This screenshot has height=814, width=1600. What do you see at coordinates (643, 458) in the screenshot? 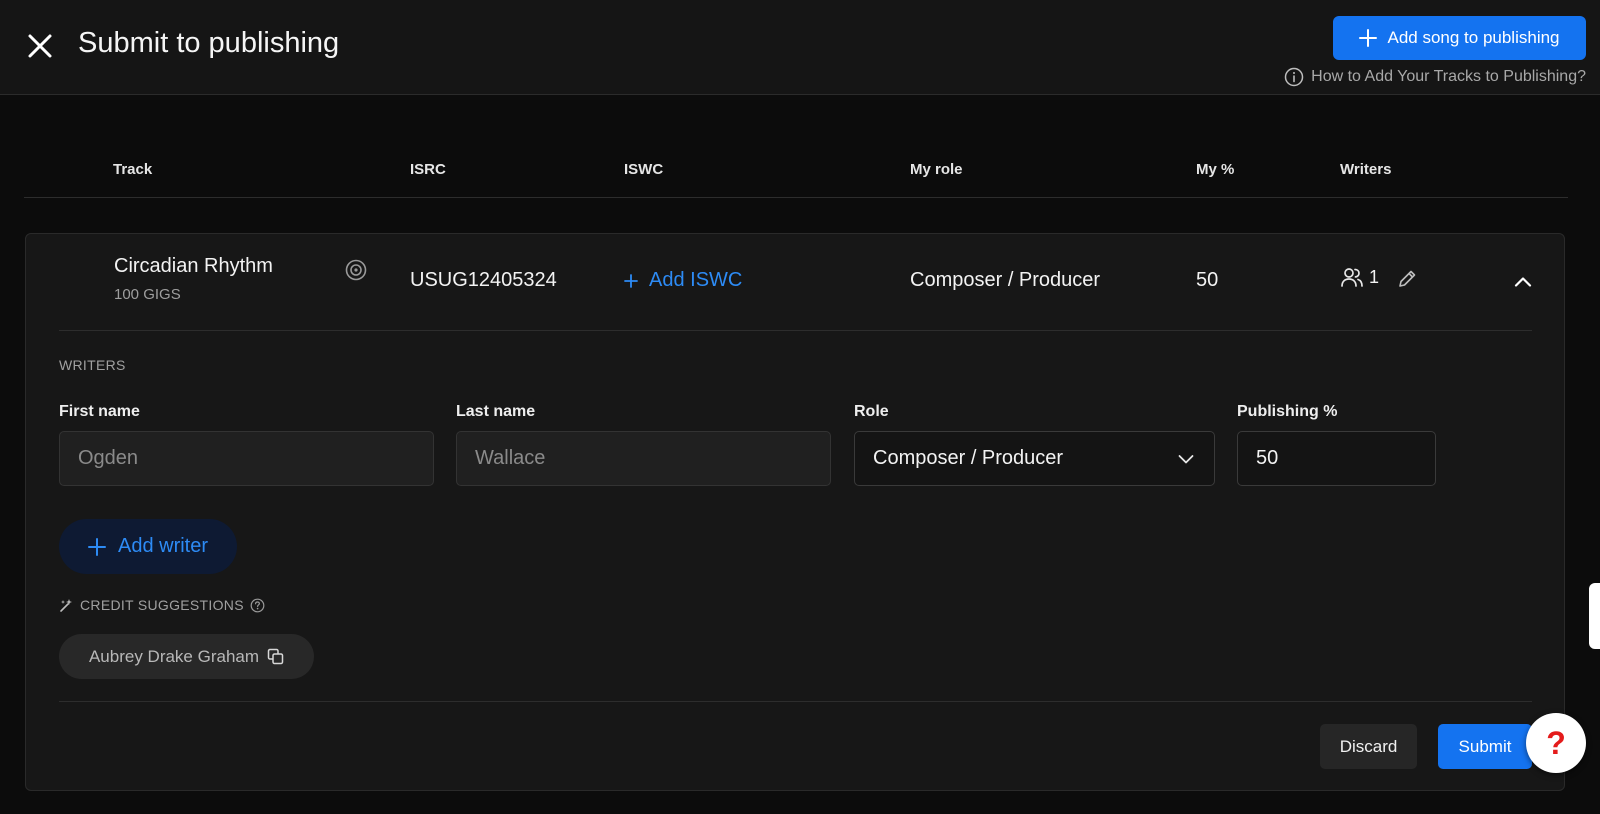
I see `last-name-field: Wallace` at bounding box center [643, 458].